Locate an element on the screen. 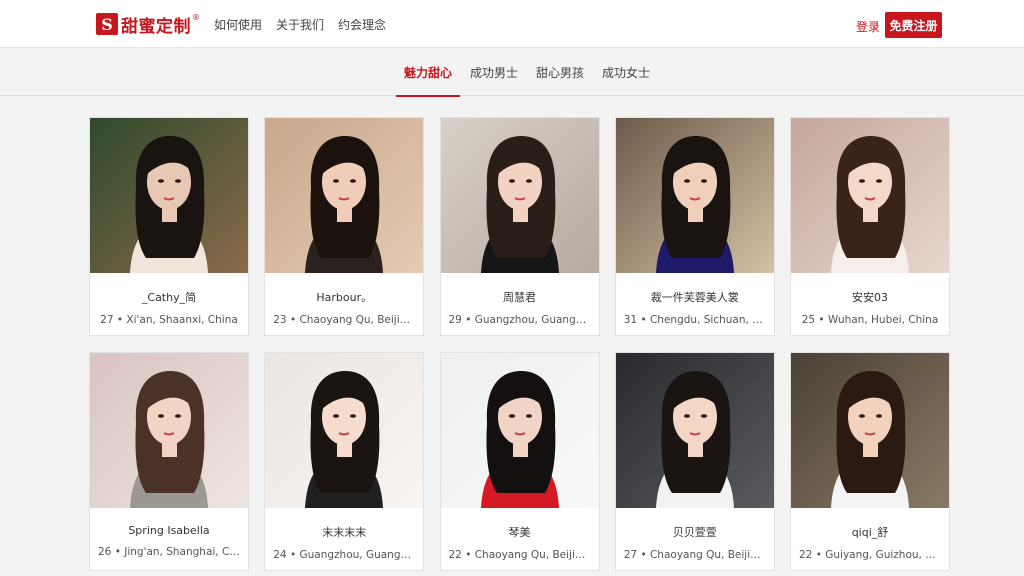  profile-card: 安安03 25 • Wuhan, Hubei, China is located at coordinates (870, 226).